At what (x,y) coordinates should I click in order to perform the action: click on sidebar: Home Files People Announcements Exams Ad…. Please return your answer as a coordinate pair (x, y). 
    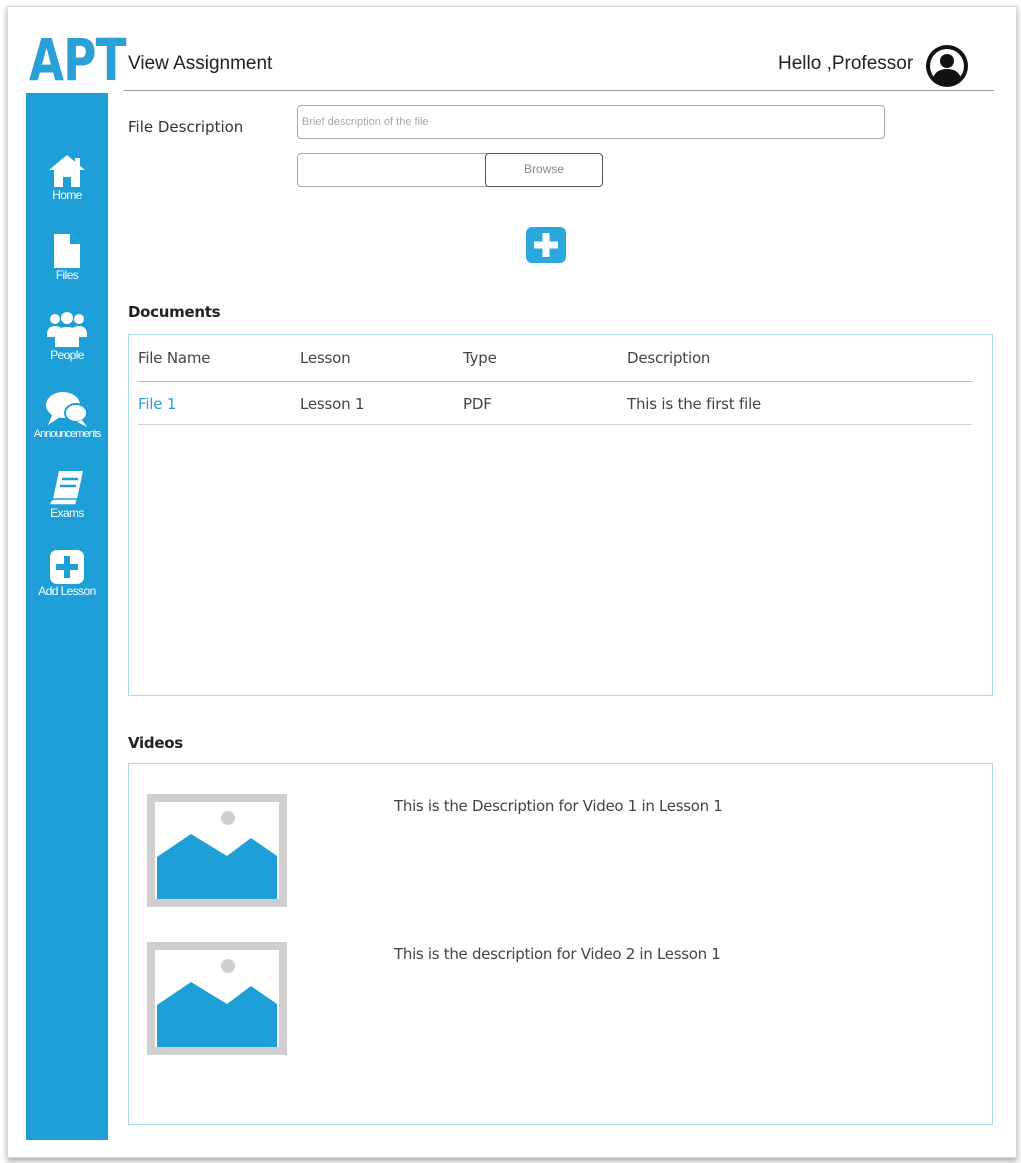
    Looking at the image, I should click on (67, 616).